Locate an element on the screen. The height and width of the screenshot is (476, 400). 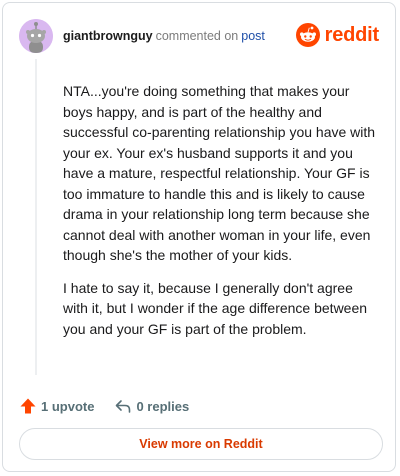
snoo-avatar-icon is located at coordinates (36, 36).